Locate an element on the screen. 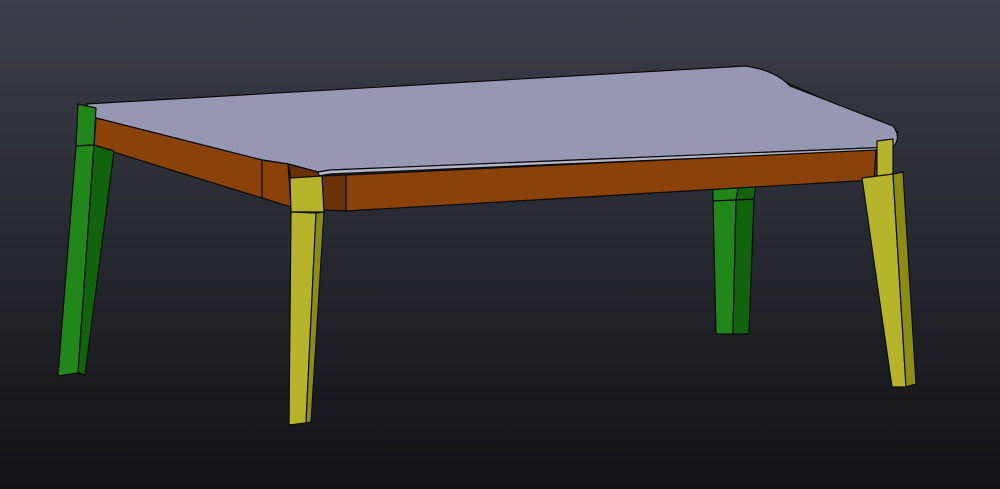  leg-back-right is located at coordinates (734, 259).